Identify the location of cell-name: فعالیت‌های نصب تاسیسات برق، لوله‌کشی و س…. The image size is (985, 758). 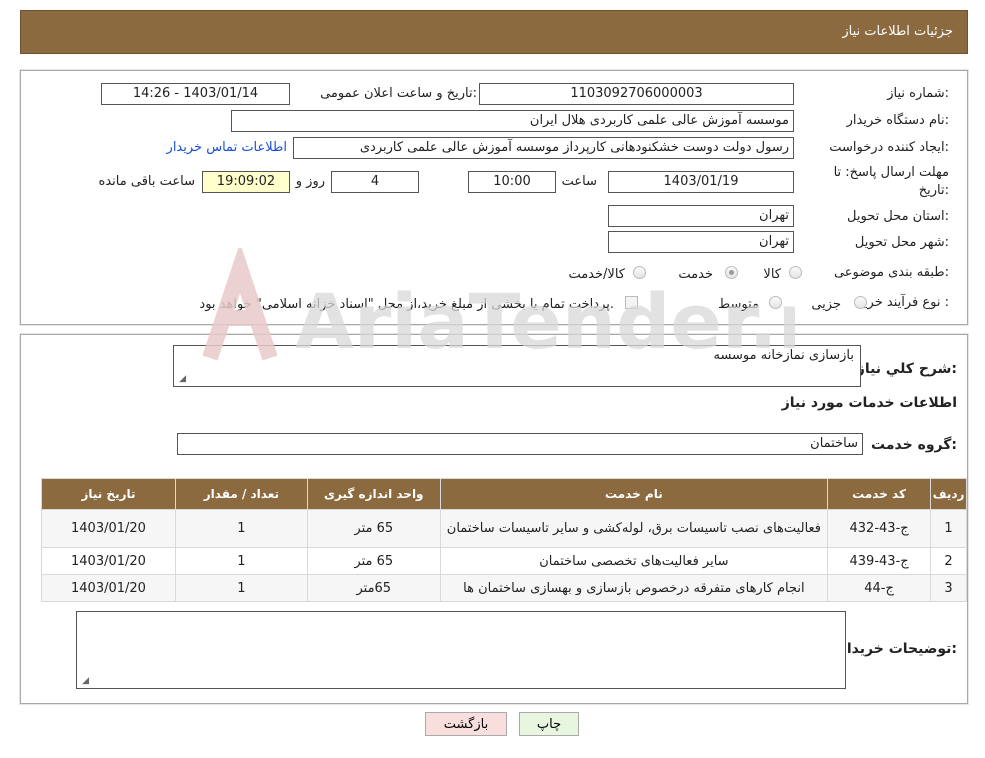
(634, 528).